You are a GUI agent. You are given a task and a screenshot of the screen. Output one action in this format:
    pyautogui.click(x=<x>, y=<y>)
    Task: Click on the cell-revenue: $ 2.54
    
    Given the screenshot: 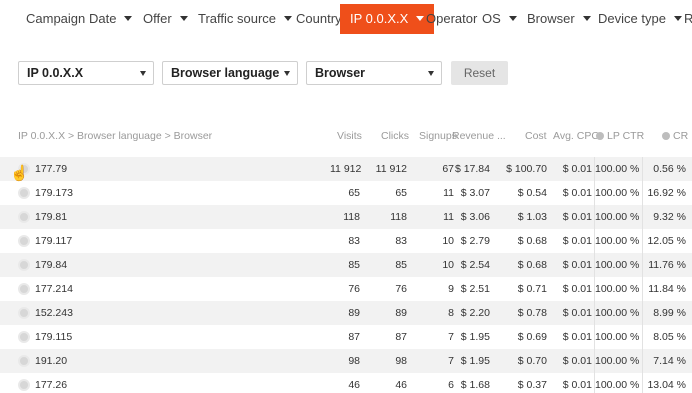 What is the action you would take?
    pyautogui.click(x=475, y=265)
    